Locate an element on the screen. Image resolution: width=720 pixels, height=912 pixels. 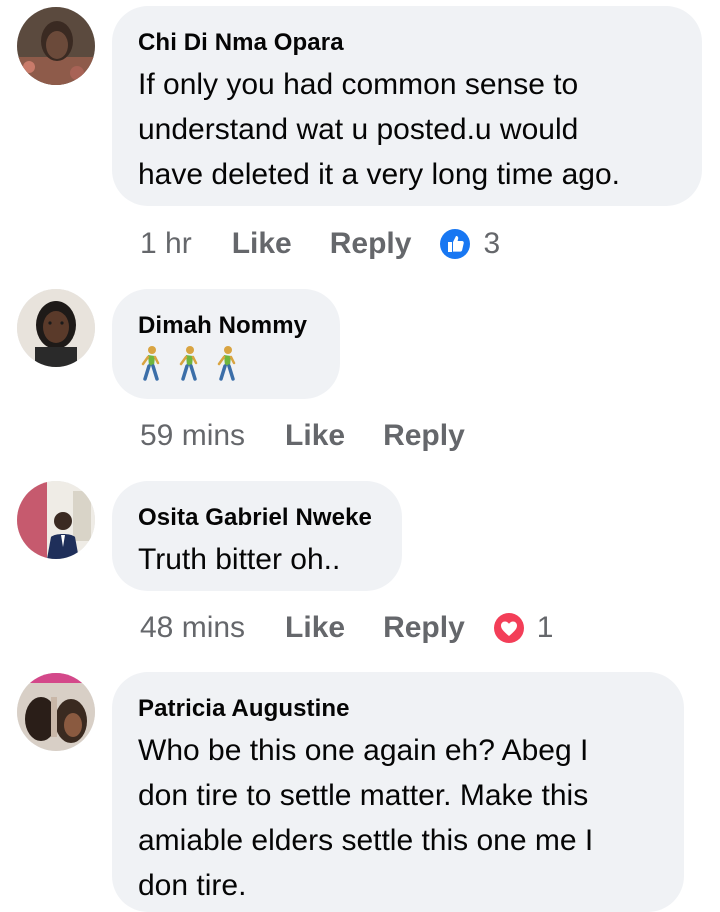
comment-text-line: don tire. is located at coordinates (192, 885).